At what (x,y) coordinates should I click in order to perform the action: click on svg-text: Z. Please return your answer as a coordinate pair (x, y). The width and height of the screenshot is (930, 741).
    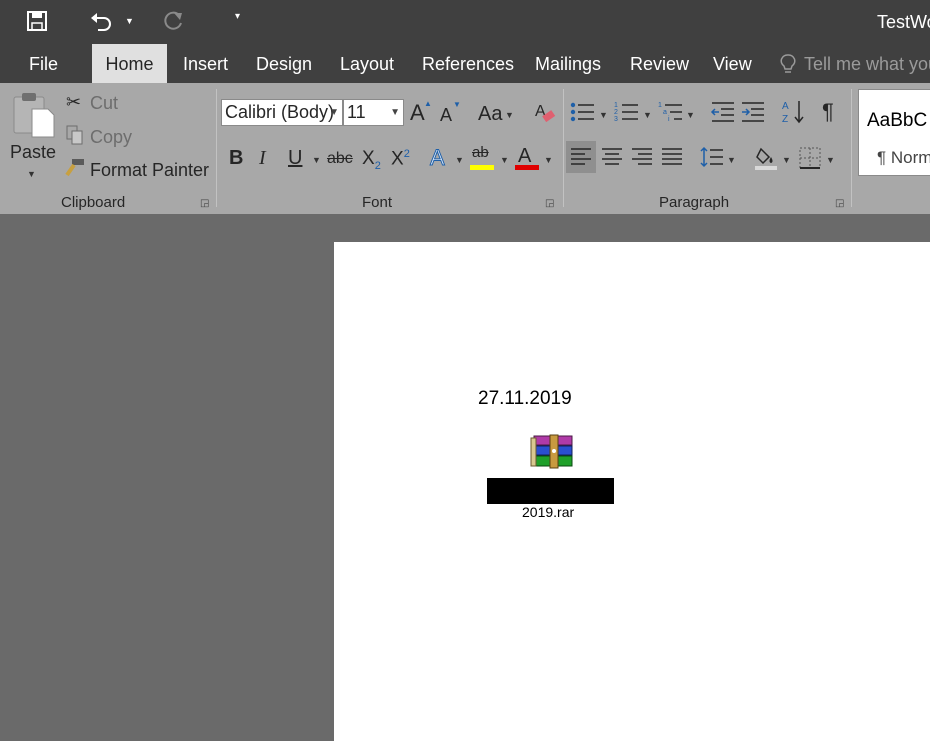
    Looking at the image, I should click on (785, 119).